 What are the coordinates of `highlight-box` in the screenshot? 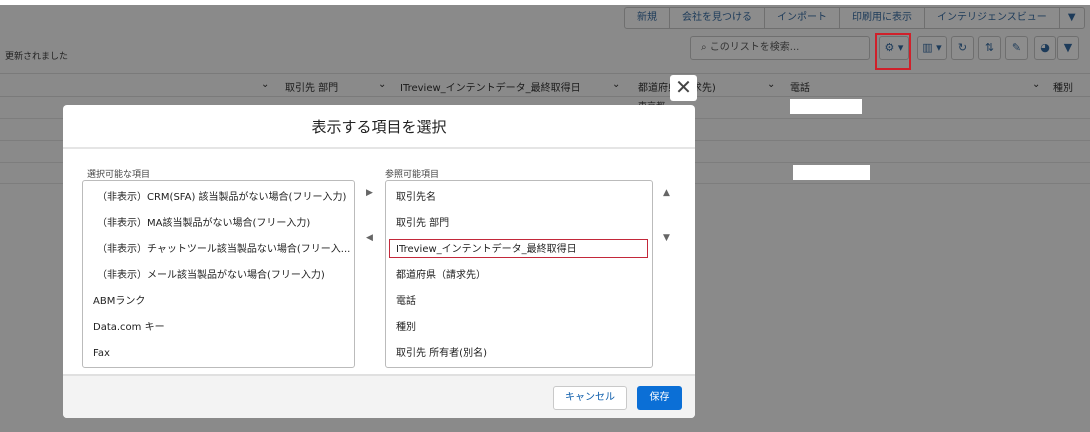 It's located at (893, 51).